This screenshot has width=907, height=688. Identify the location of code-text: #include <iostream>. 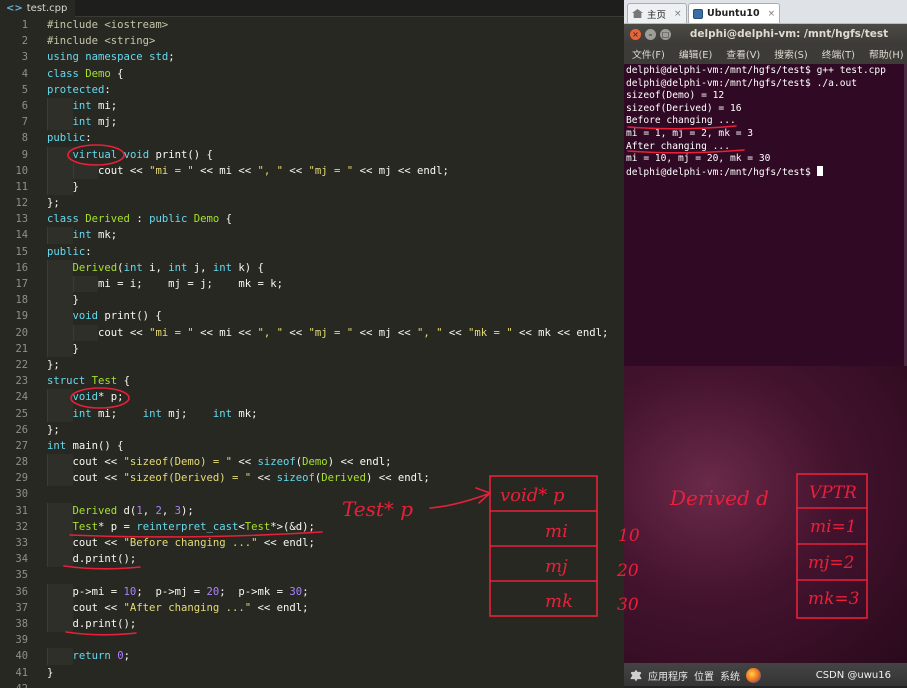
(108, 25).